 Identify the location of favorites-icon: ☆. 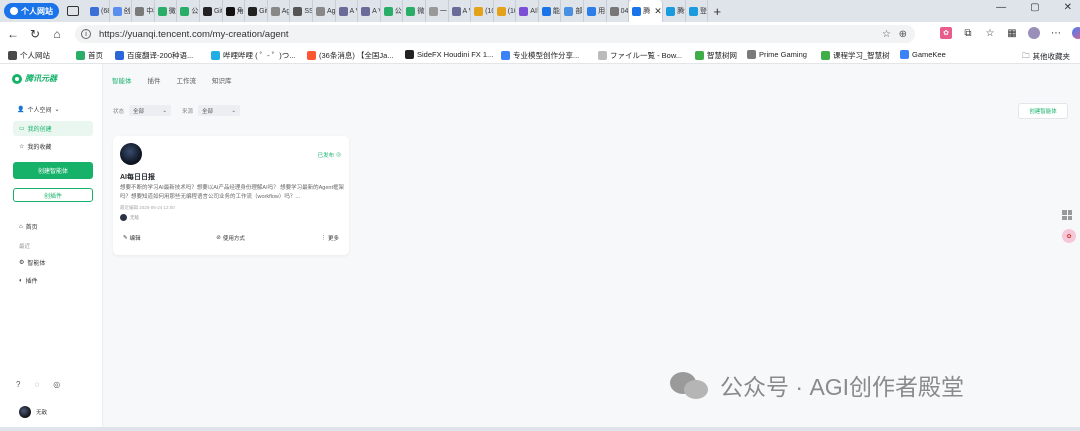
(990, 33).